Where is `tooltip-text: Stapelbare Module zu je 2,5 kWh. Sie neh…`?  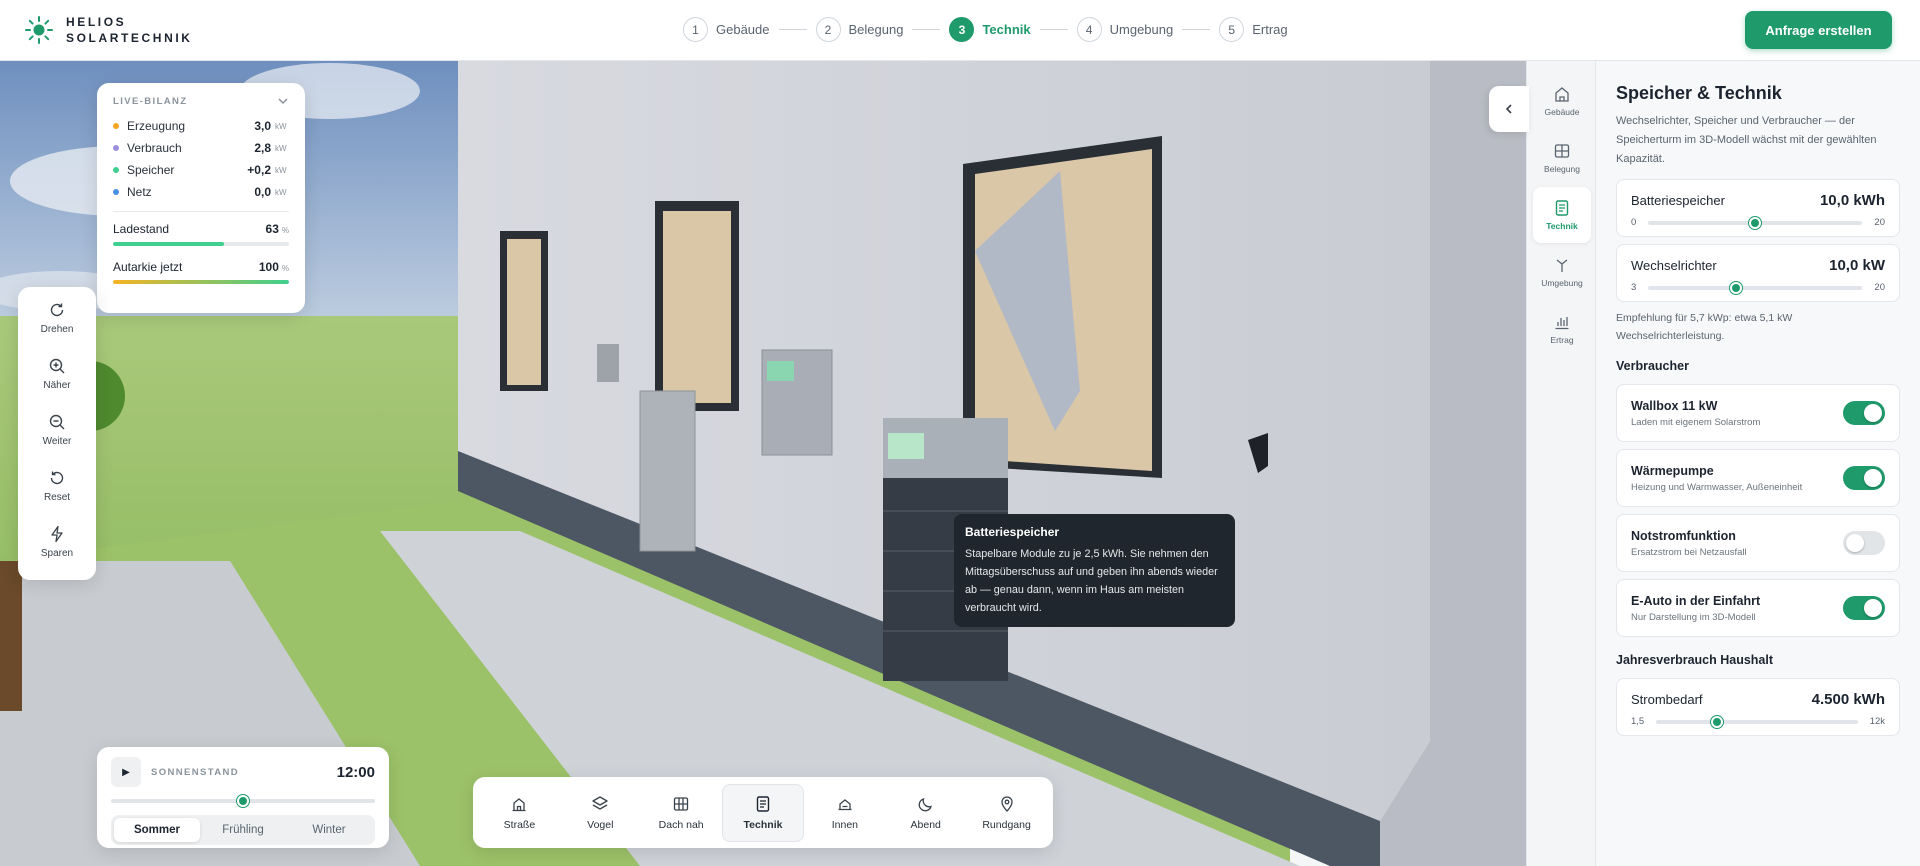 tooltip-text: Stapelbare Module zu je 2,5 kWh. Sie neh… is located at coordinates (1091, 581).